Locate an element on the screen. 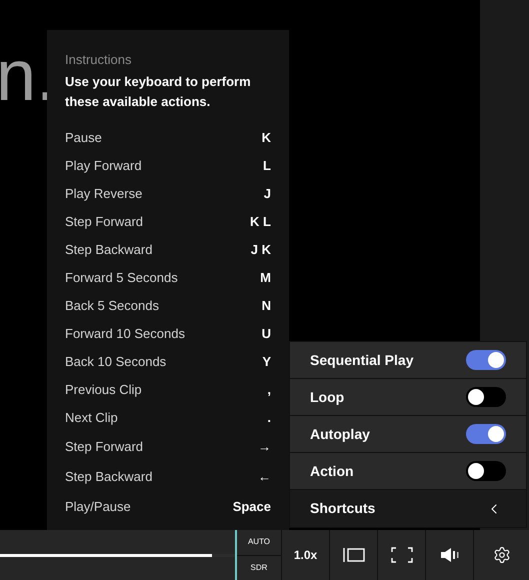  instructions-title: Instructions is located at coordinates (98, 60).